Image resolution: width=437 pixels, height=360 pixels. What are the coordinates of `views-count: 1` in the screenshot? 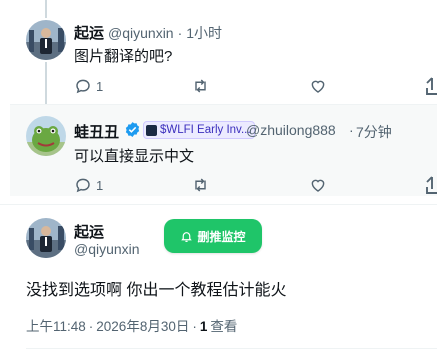 It's located at (203, 326).